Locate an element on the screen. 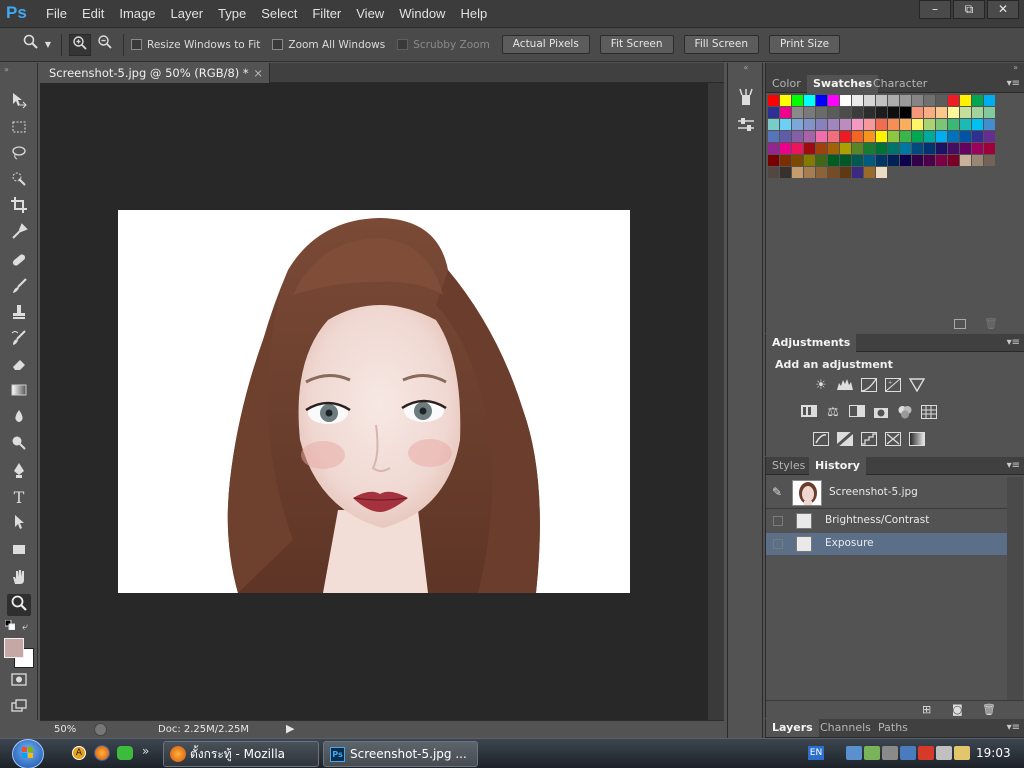 The height and width of the screenshot is (768, 1024). zoom-all-windows-checkbox: Zoom All Windows is located at coordinates (328, 45).